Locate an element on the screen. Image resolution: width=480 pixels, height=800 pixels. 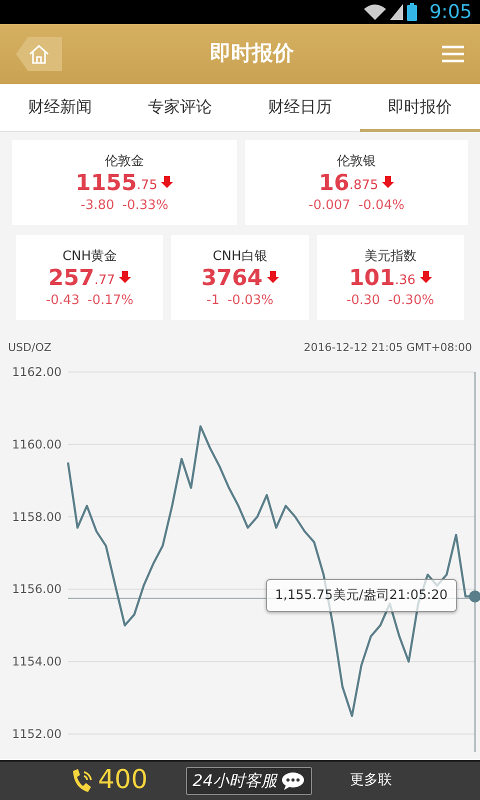
instrument-name: 伦敦金 is located at coordinates (124, 162).